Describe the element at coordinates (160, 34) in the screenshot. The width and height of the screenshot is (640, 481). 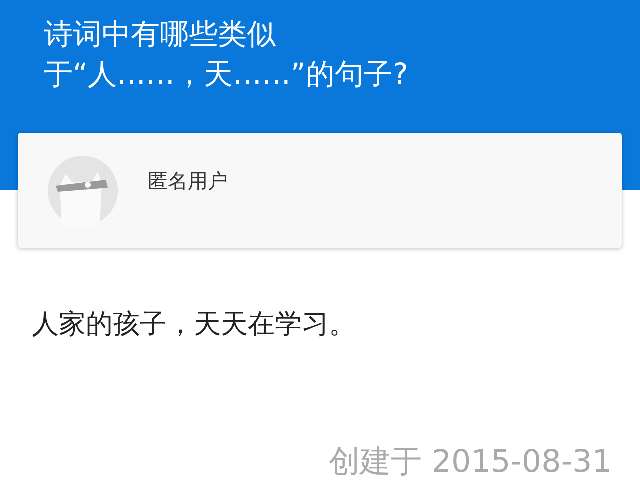
I see `question-title: 诗词中有哪些类似` at that location.